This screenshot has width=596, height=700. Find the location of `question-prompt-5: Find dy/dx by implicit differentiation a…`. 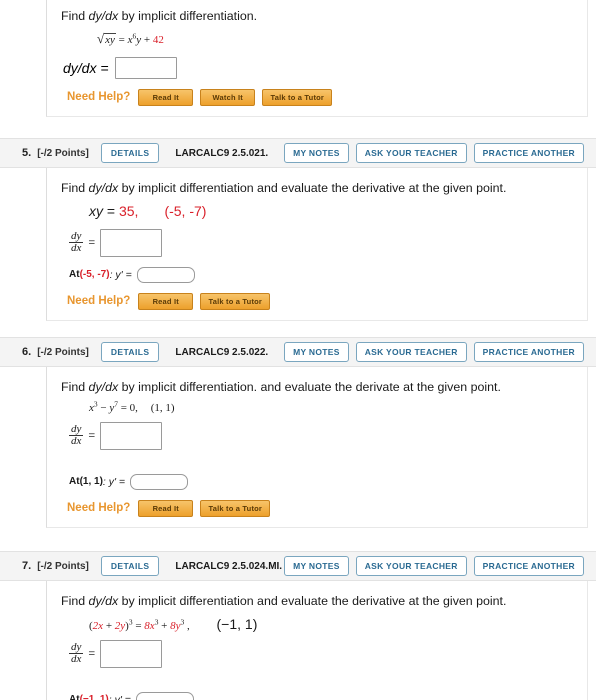

question-prompt-5: Find dy/dx by implicit differentiation a… is located at coordinates (317, 188).